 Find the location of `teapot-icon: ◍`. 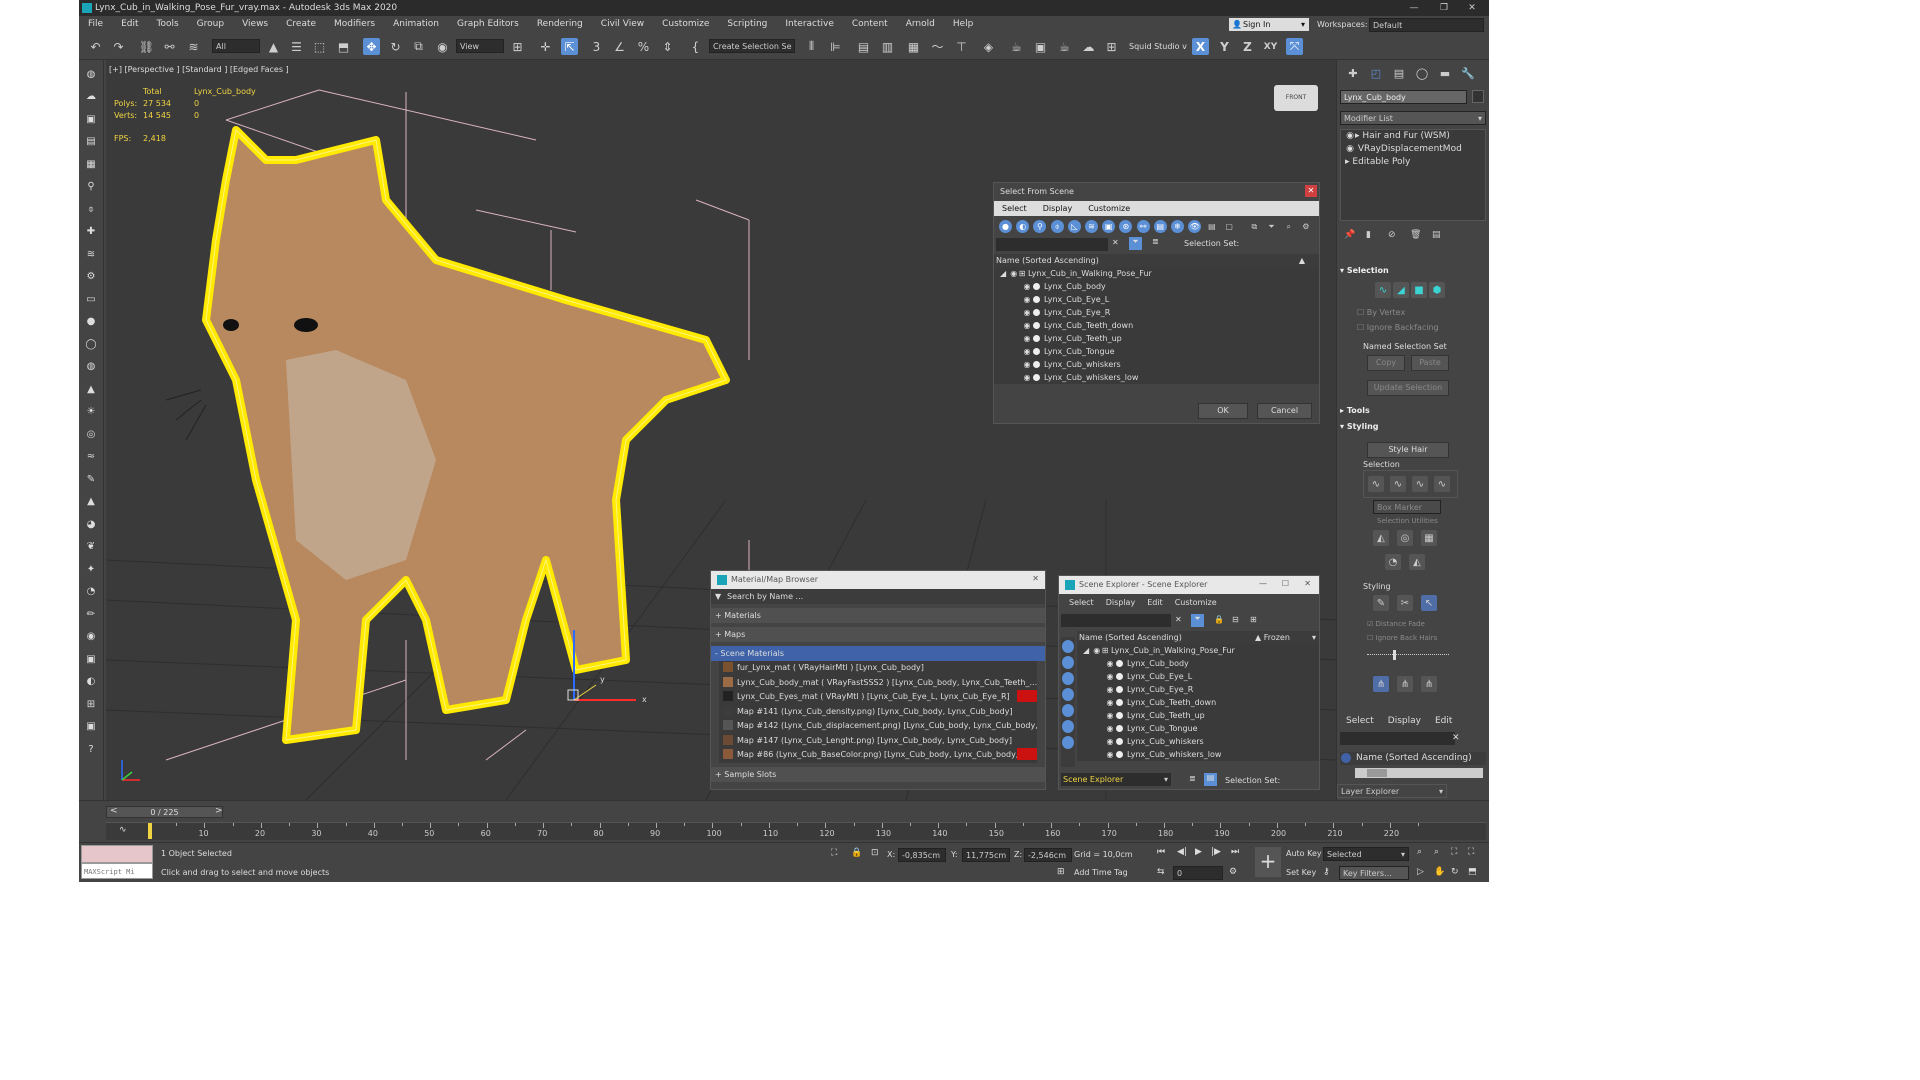

teapot-icon: ◍ is located at coordinates (91, 74).